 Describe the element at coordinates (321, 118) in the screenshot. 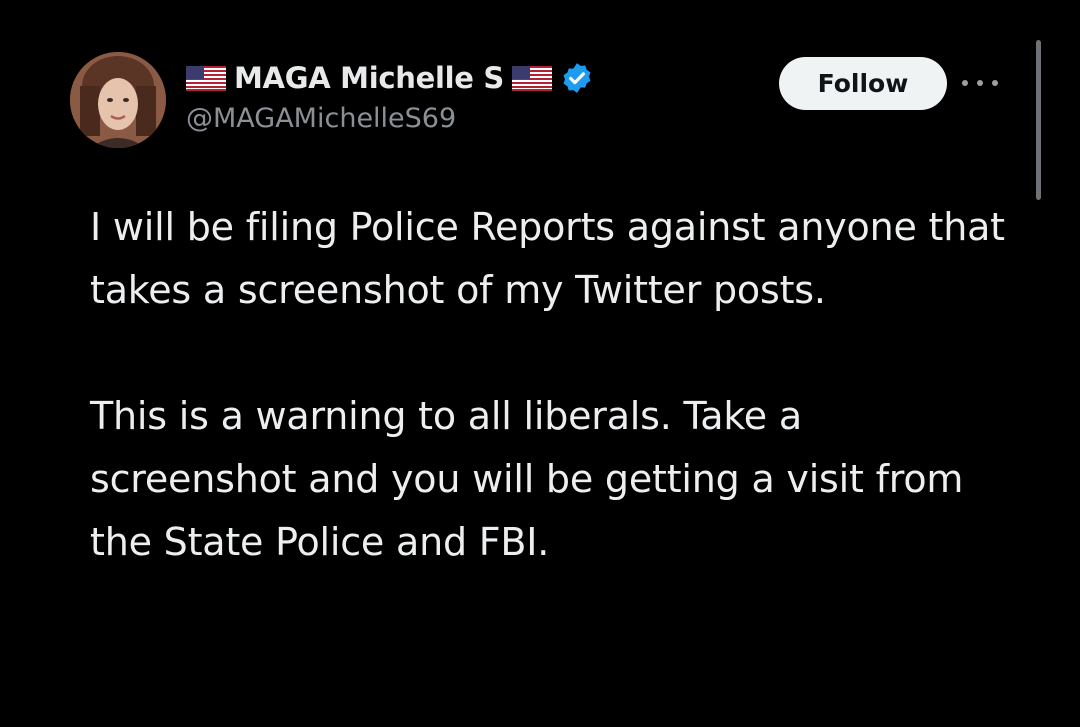

I see `author-handle: @MAGAMichelleS69` at that location.